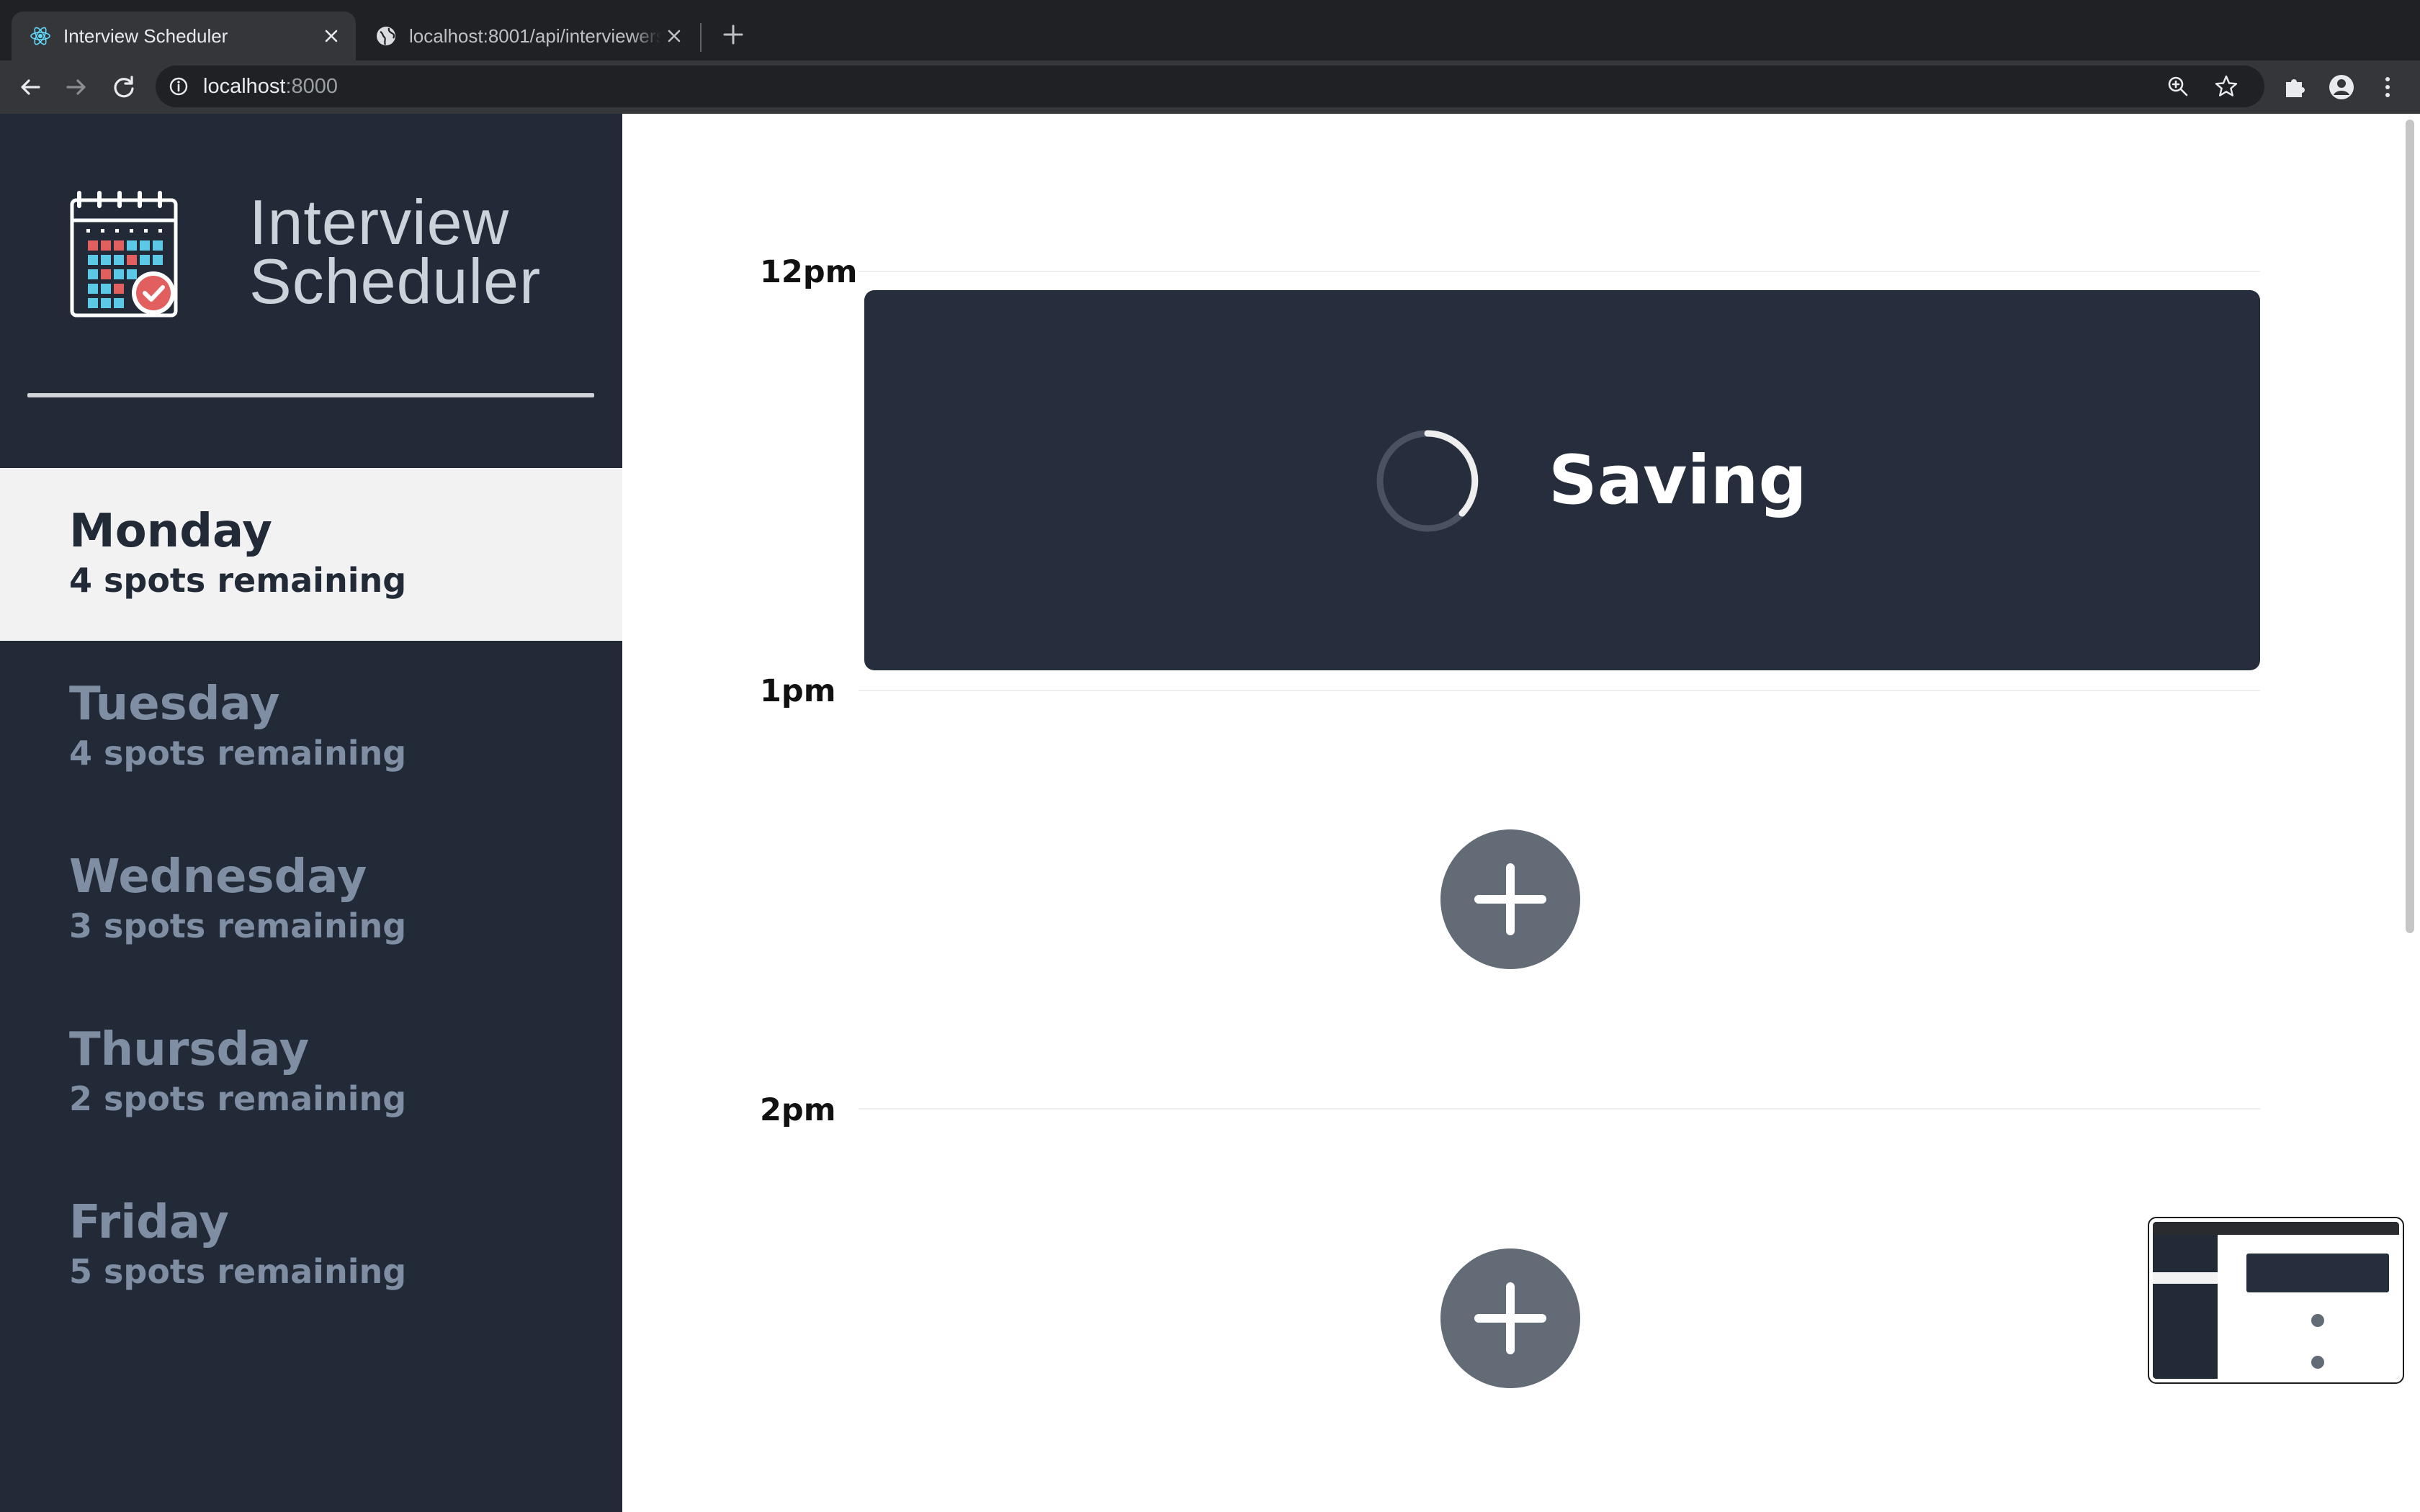  I want to click on calendar-check-icon, so click(124, 254).